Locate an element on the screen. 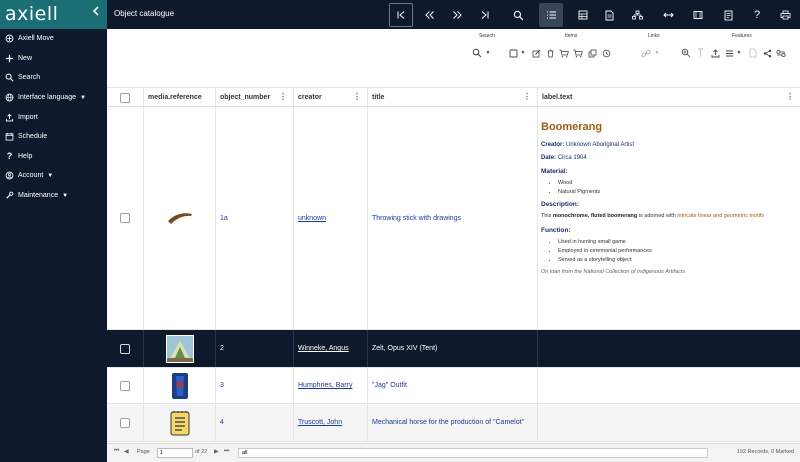  creator-link: unknown is located at coordinates (312, 218).